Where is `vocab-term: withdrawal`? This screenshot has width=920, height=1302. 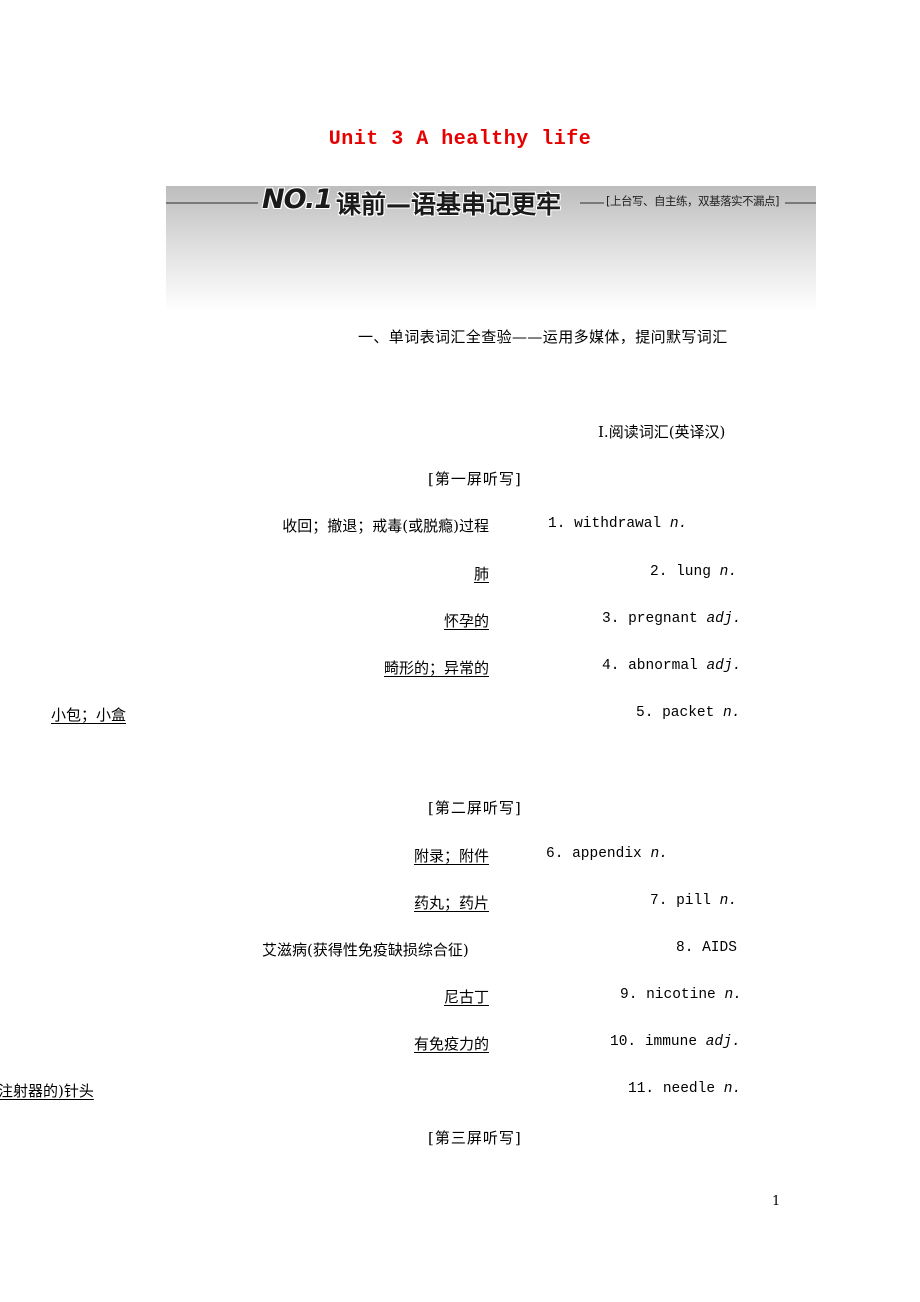 vocab-term: withdrawal is located at coordinates (618, 524).